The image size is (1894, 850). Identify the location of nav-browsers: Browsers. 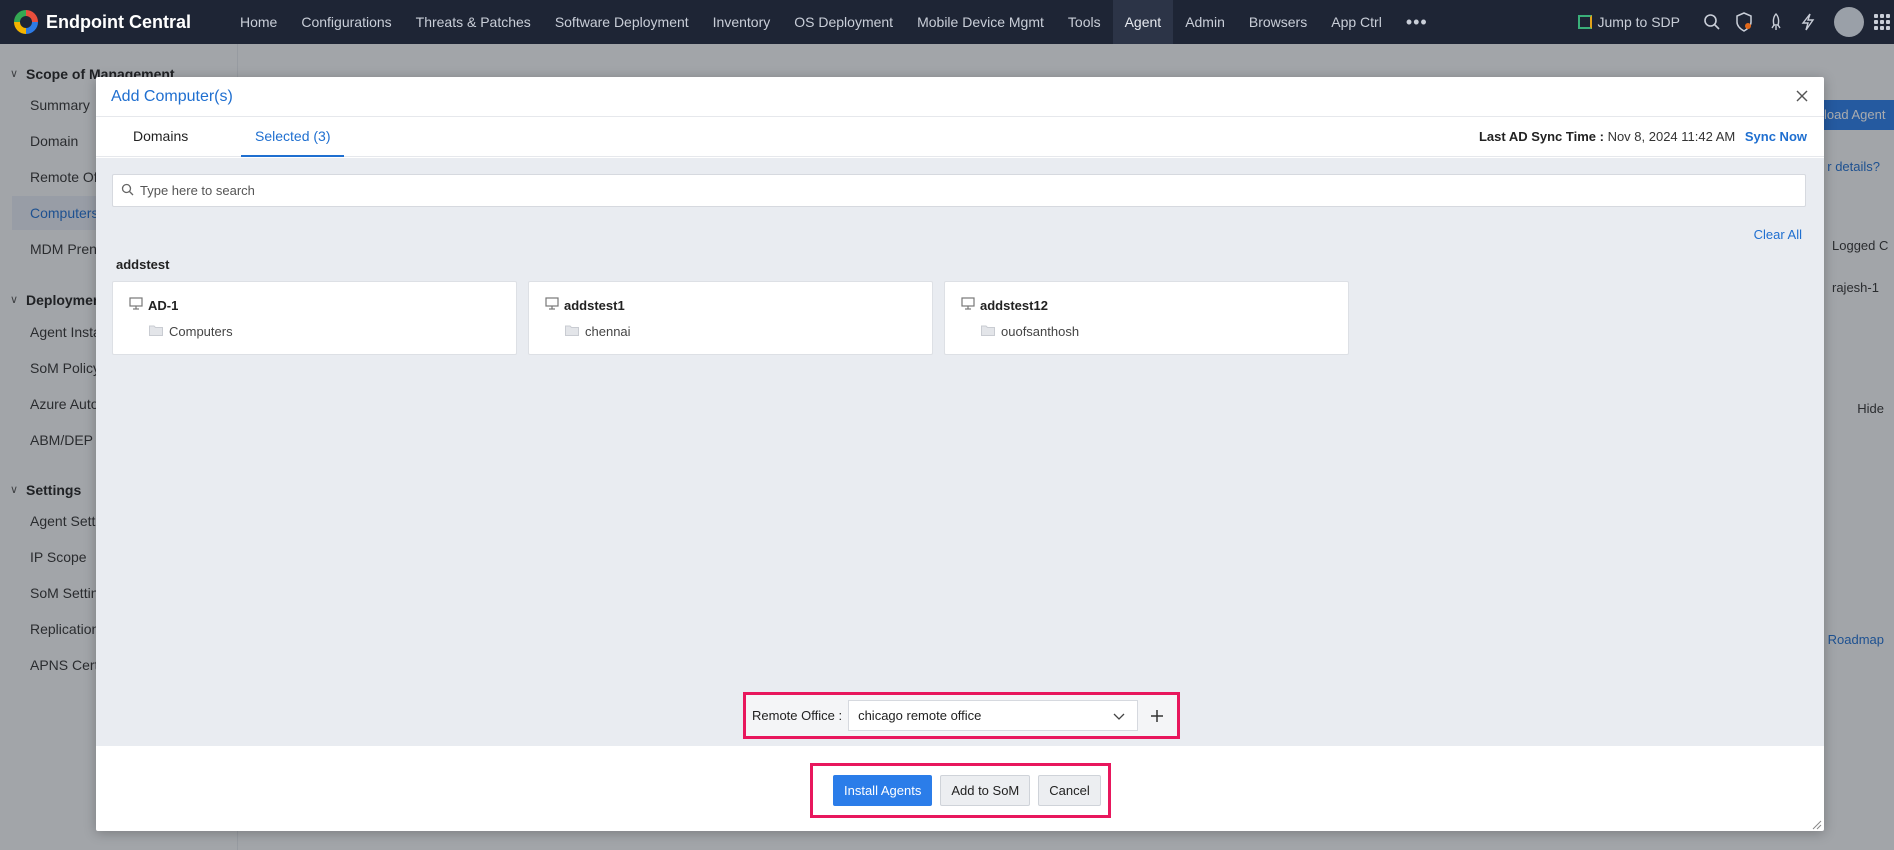
(1278, 22).